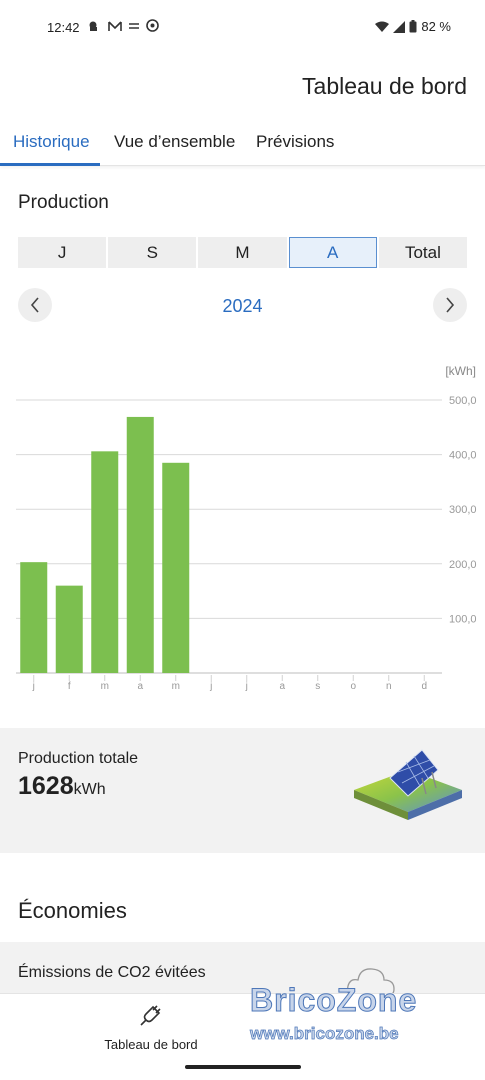 The width and height of the screenshot is (485, 1080). I want to click on total-production-value: 1628kWh, so click(62, 786).